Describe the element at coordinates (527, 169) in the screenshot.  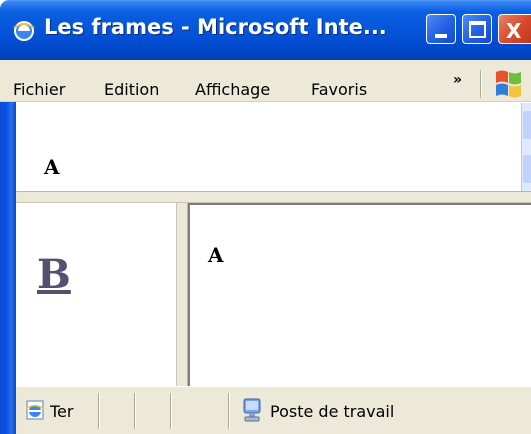
I see `scroll-down-button` at that location.